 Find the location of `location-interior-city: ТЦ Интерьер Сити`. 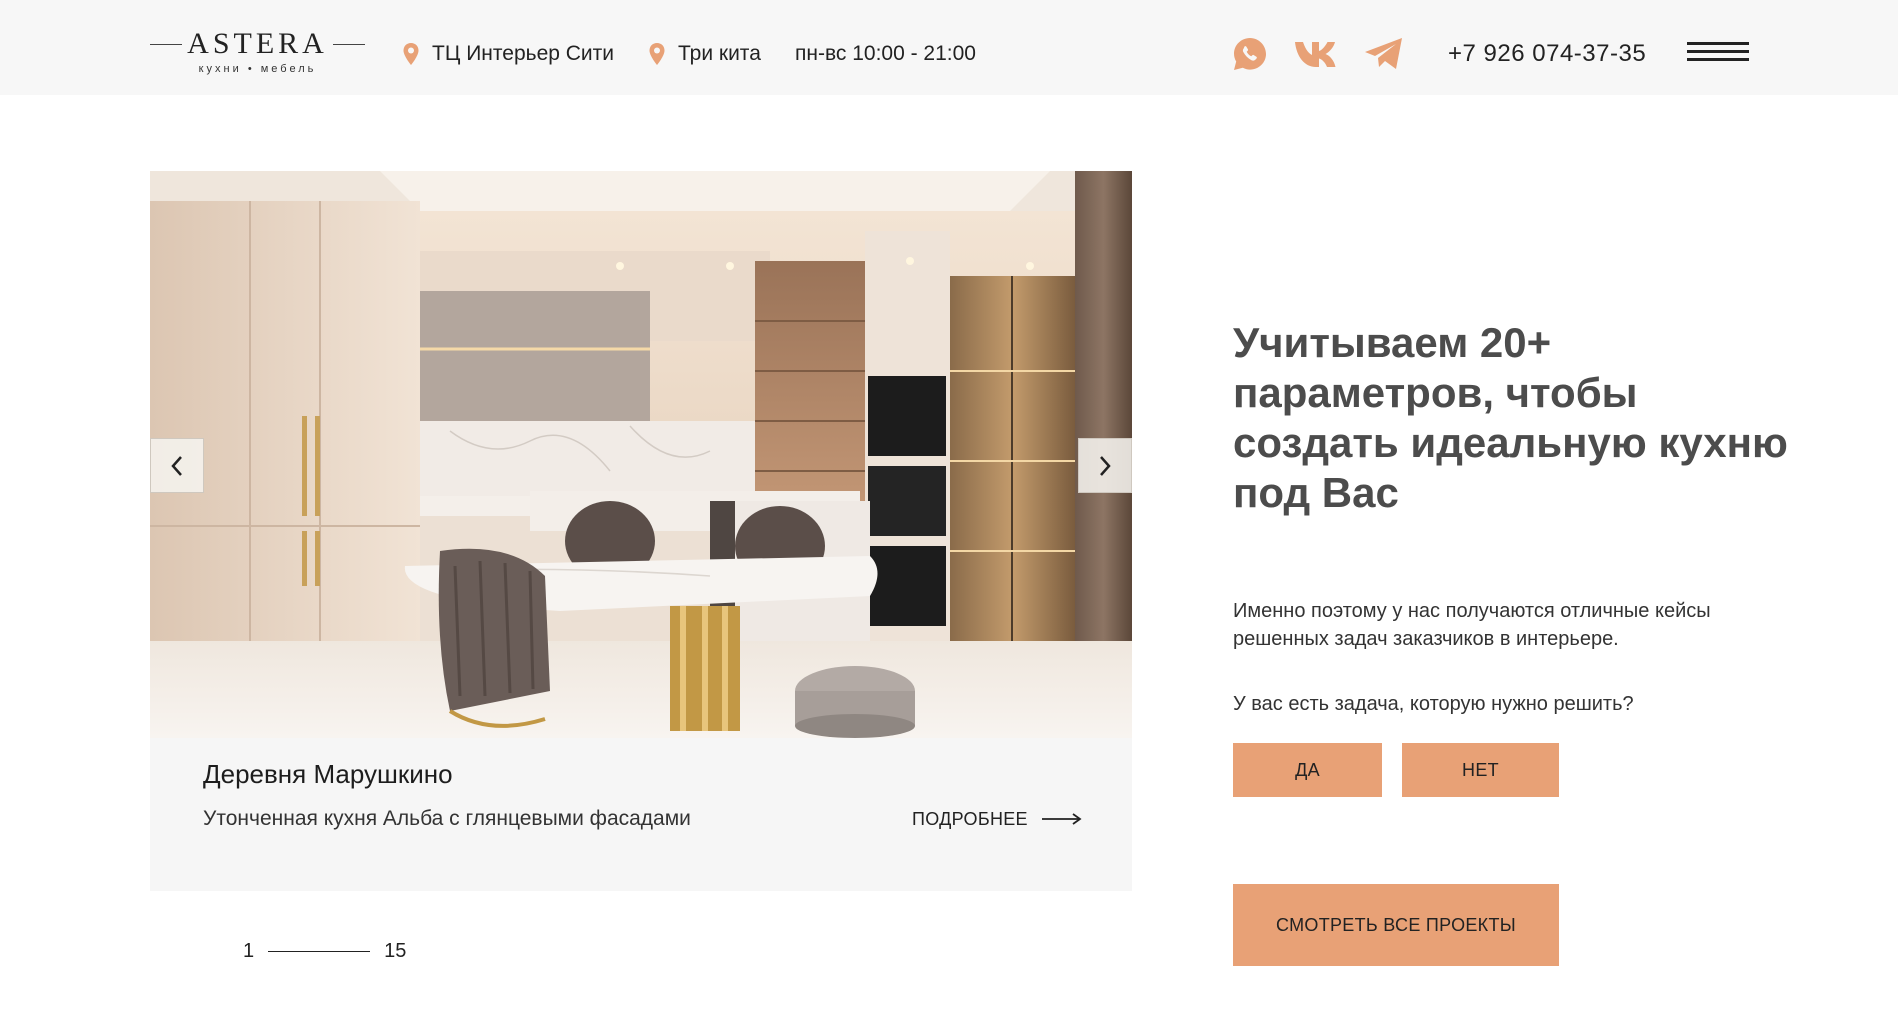

location-interior-city: ТЦ Интерьер Сити is located at coordinates (508, 54).